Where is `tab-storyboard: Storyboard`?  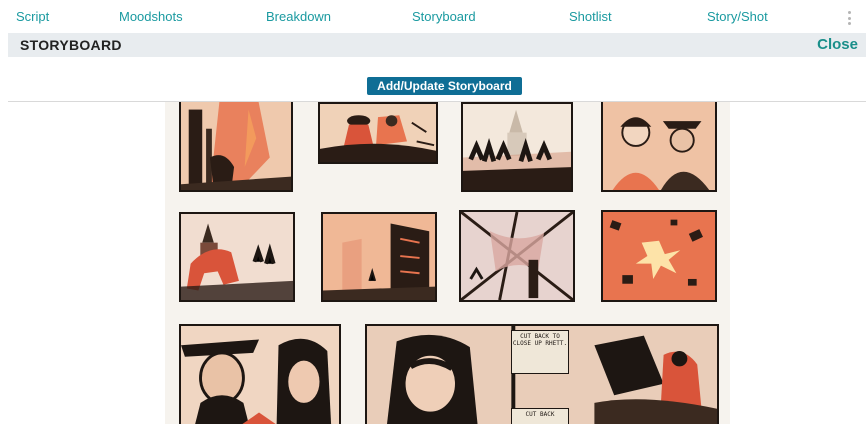 tab-storyboard: Storyboard is located at coordinates (444, 16).